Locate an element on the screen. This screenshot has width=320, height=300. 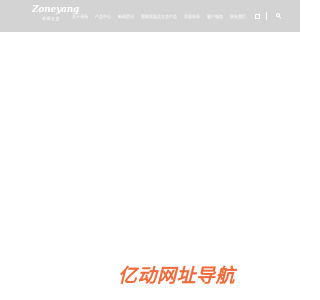
nav-item-about: 关于卓扬 is located at coordinates (80, 16).